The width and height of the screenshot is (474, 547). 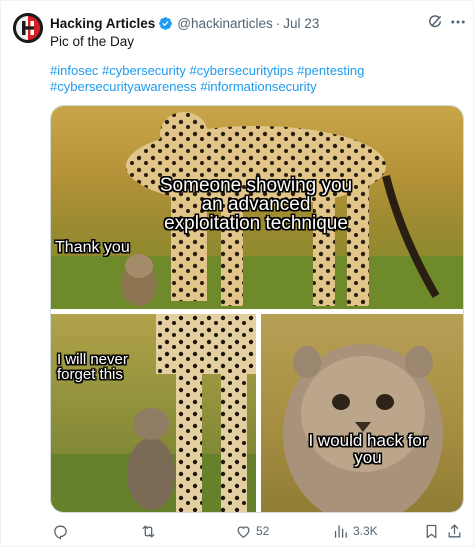 What do you see at coordinates (144, 70) in the screenshot?
I see `hashtag-link: #cybersecurity` at bounding box center [144, 70].